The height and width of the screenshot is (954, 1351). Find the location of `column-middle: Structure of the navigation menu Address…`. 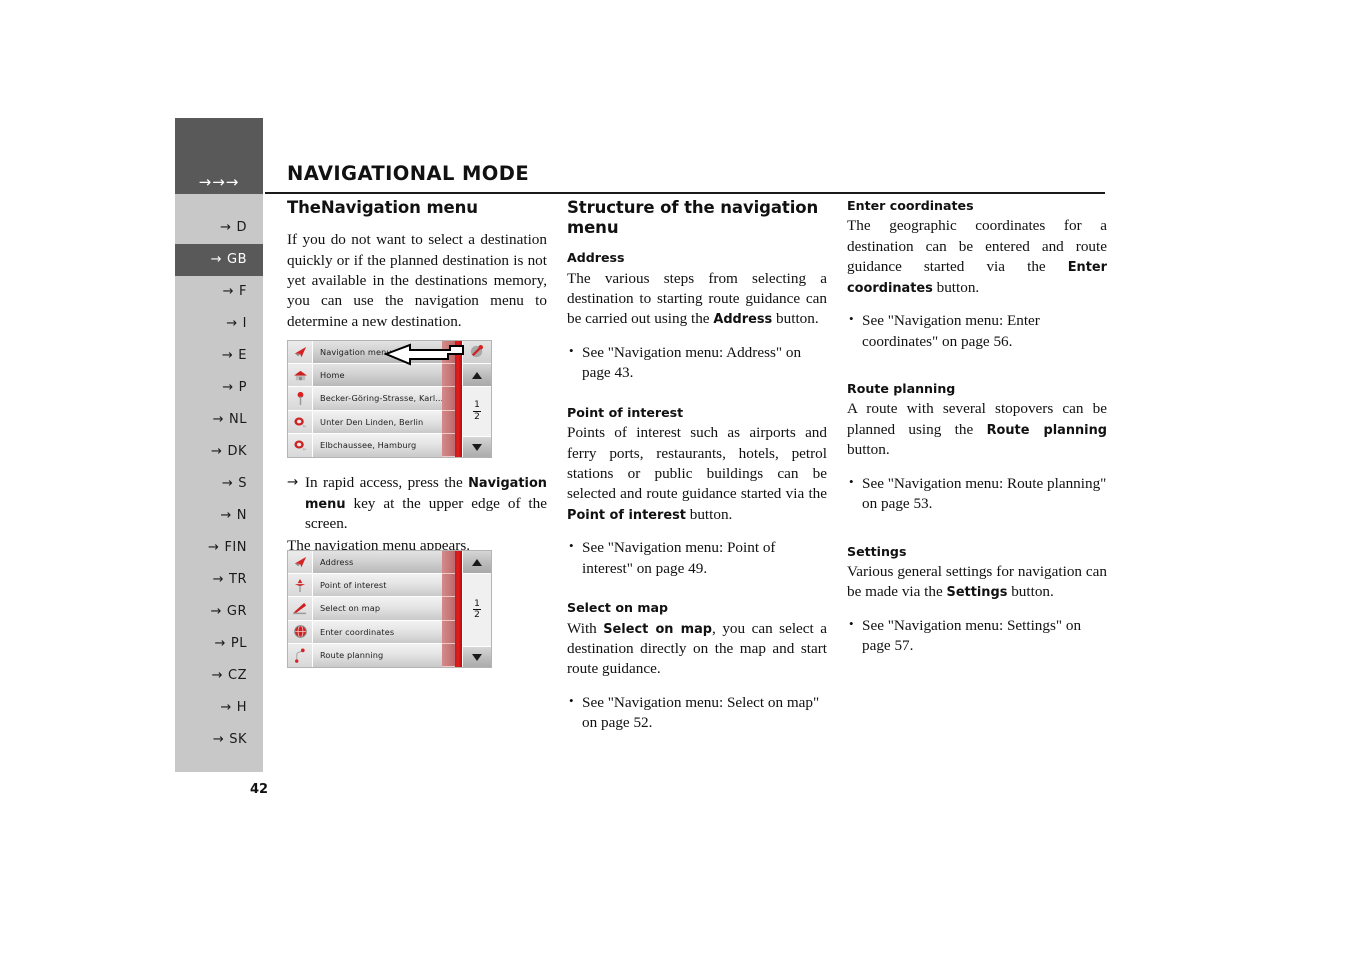

column-middle: Structure of the navigation menu Address… is located at coordinates (697, 472).